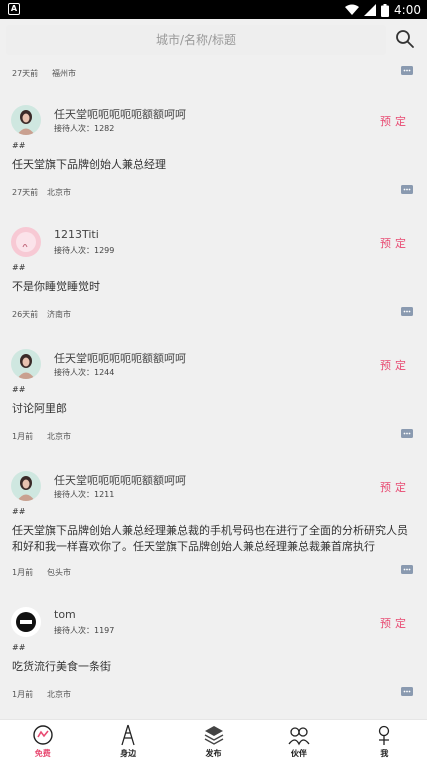 The height and width of the screenshot is (760, 427). Describe the element at coordinates (84, 372) in the screenshot. I see `visit-count: 接待人次：1244` at that location.